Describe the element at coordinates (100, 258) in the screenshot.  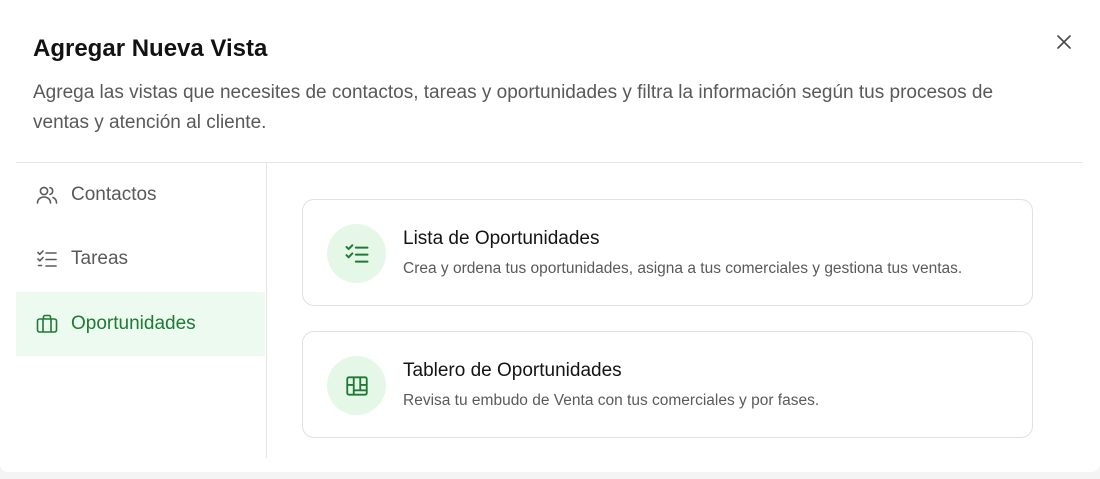
I see `sidebar-item-label: Tareas` at that location.